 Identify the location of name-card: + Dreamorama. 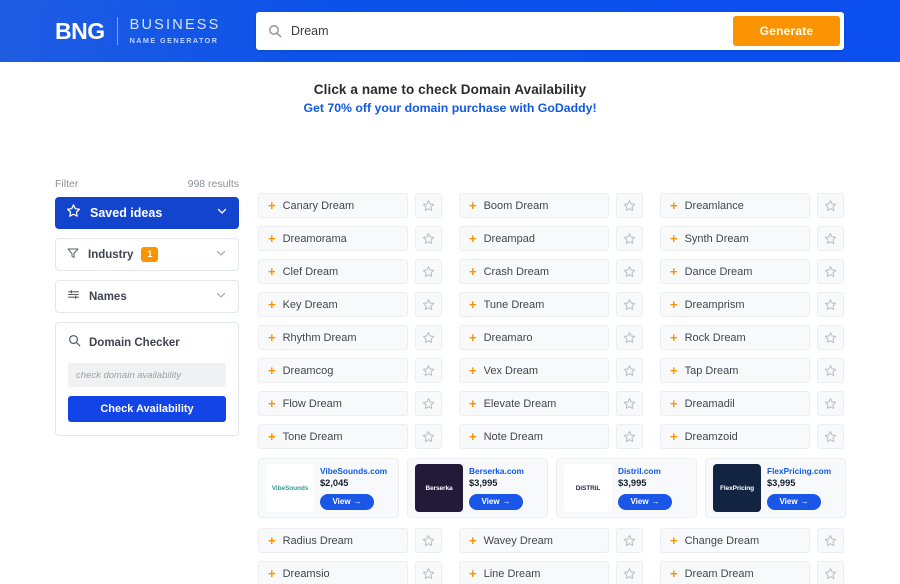
(333, 238).